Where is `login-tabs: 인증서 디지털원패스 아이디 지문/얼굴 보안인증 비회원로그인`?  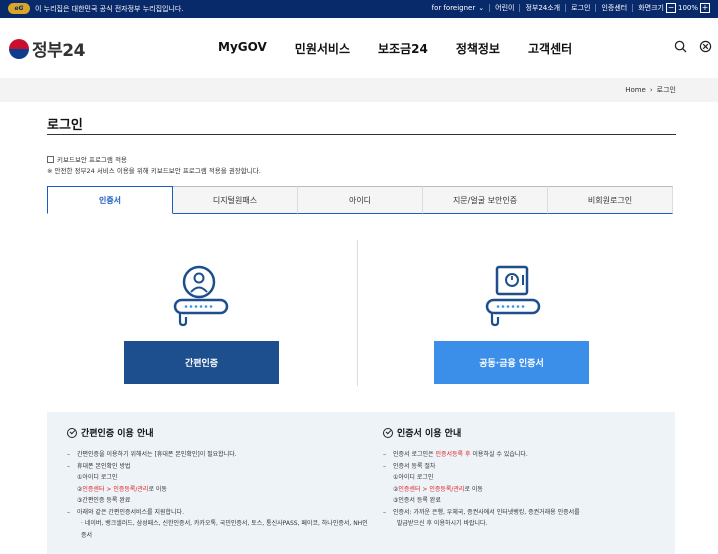
login-tabs: 인증서 디지털원패스 아이디 지문/얼굴 보안인증 비회원로그인 is located at coordinates (360, 200).